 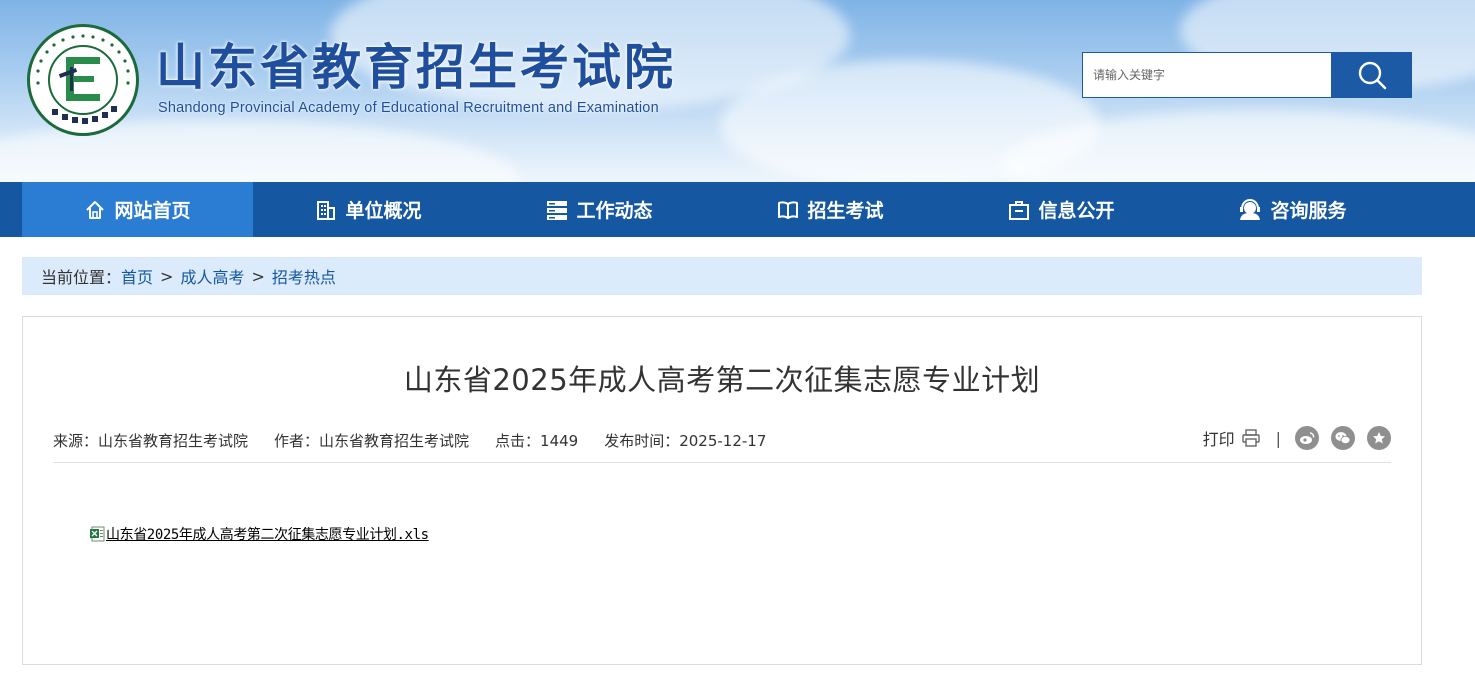 I want to click on academy-emblem-logo, so click(x=83, y=80).